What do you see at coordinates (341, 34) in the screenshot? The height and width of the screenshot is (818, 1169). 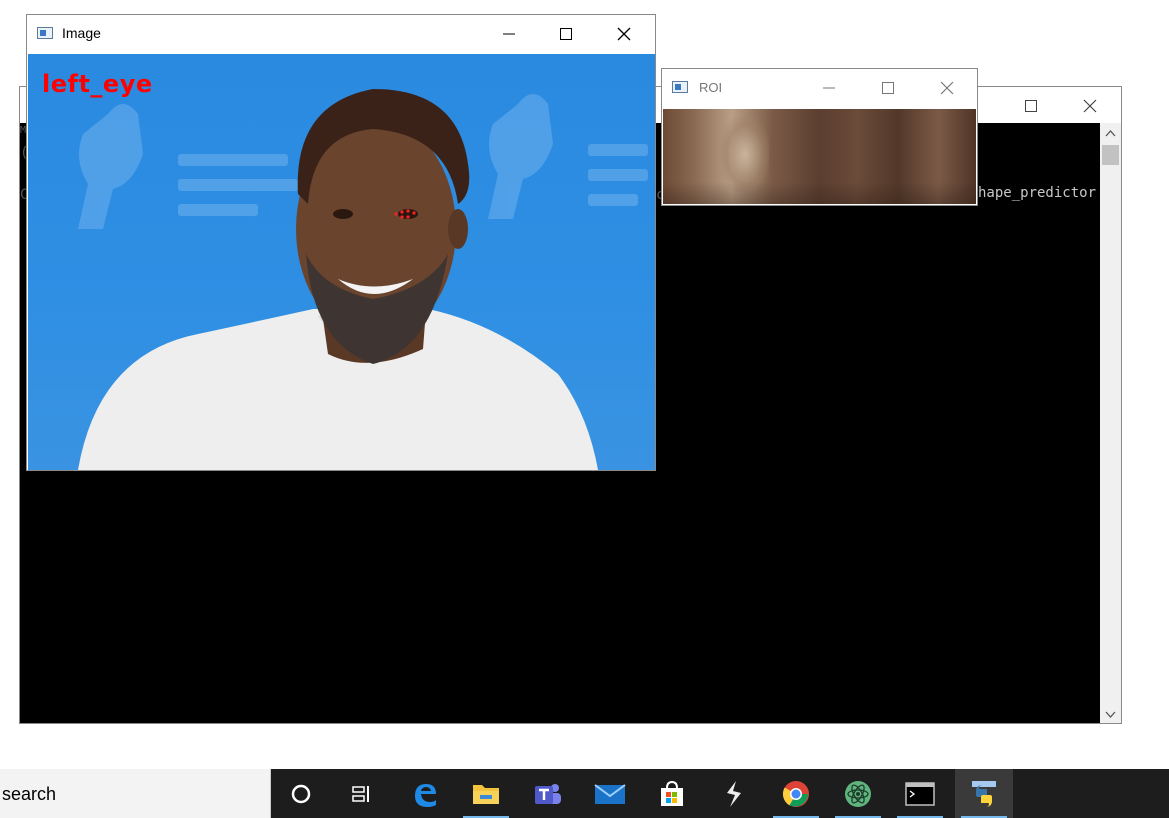 I see `image-titlebar: Image` at bounding box center [341, 34].